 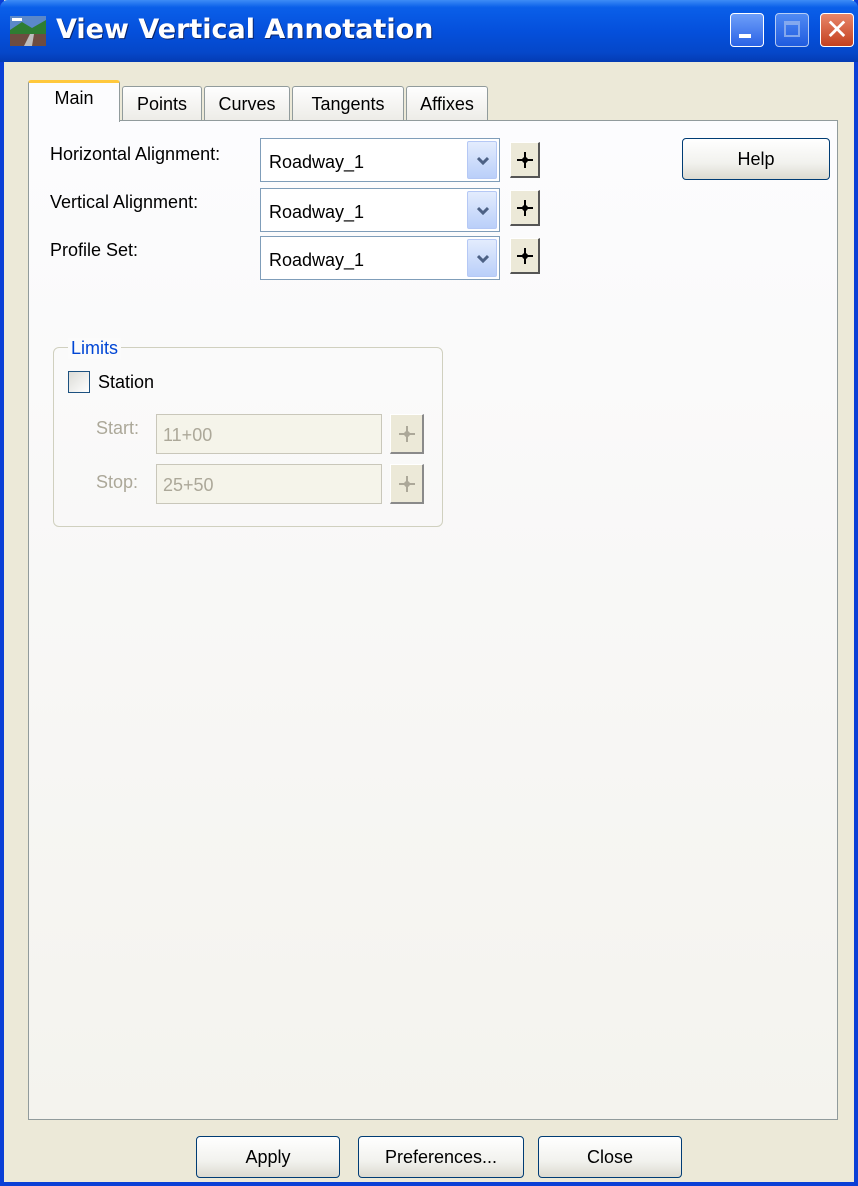 I want to click on stop-label: Stop:, so click(x=117, y=482).